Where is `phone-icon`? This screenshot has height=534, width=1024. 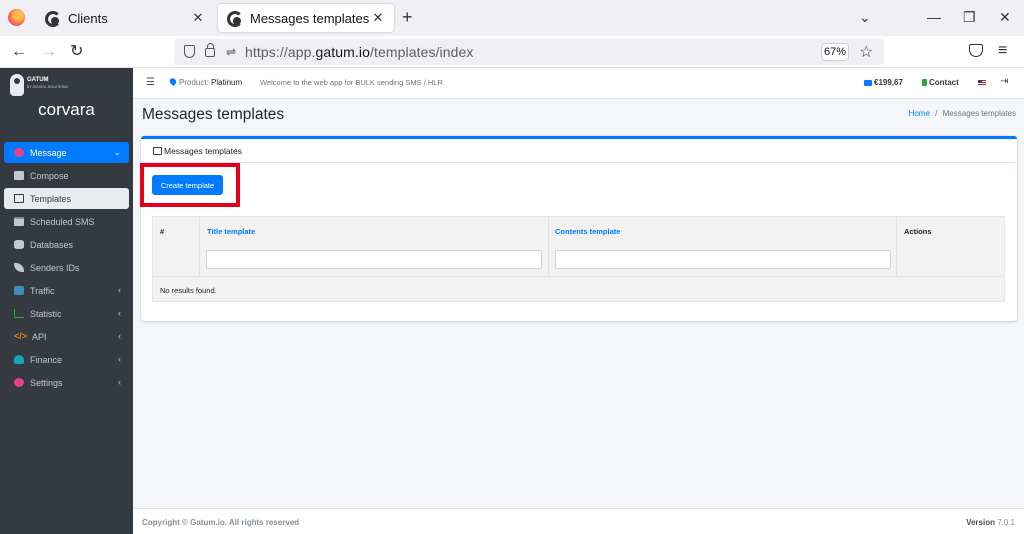
phone-icon is located at coordinates (924, 83).